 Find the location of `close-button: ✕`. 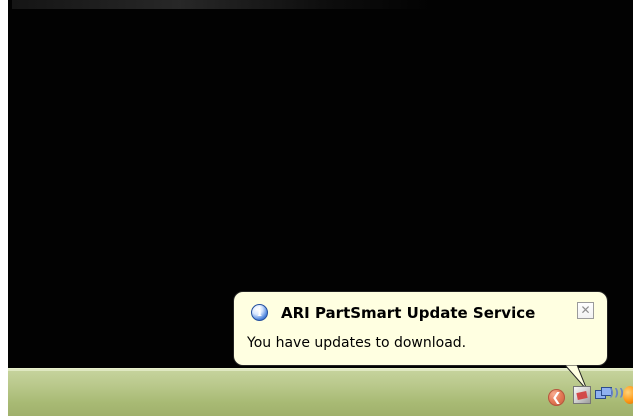

close-button: ✕ is located at coordinates (585, 310).